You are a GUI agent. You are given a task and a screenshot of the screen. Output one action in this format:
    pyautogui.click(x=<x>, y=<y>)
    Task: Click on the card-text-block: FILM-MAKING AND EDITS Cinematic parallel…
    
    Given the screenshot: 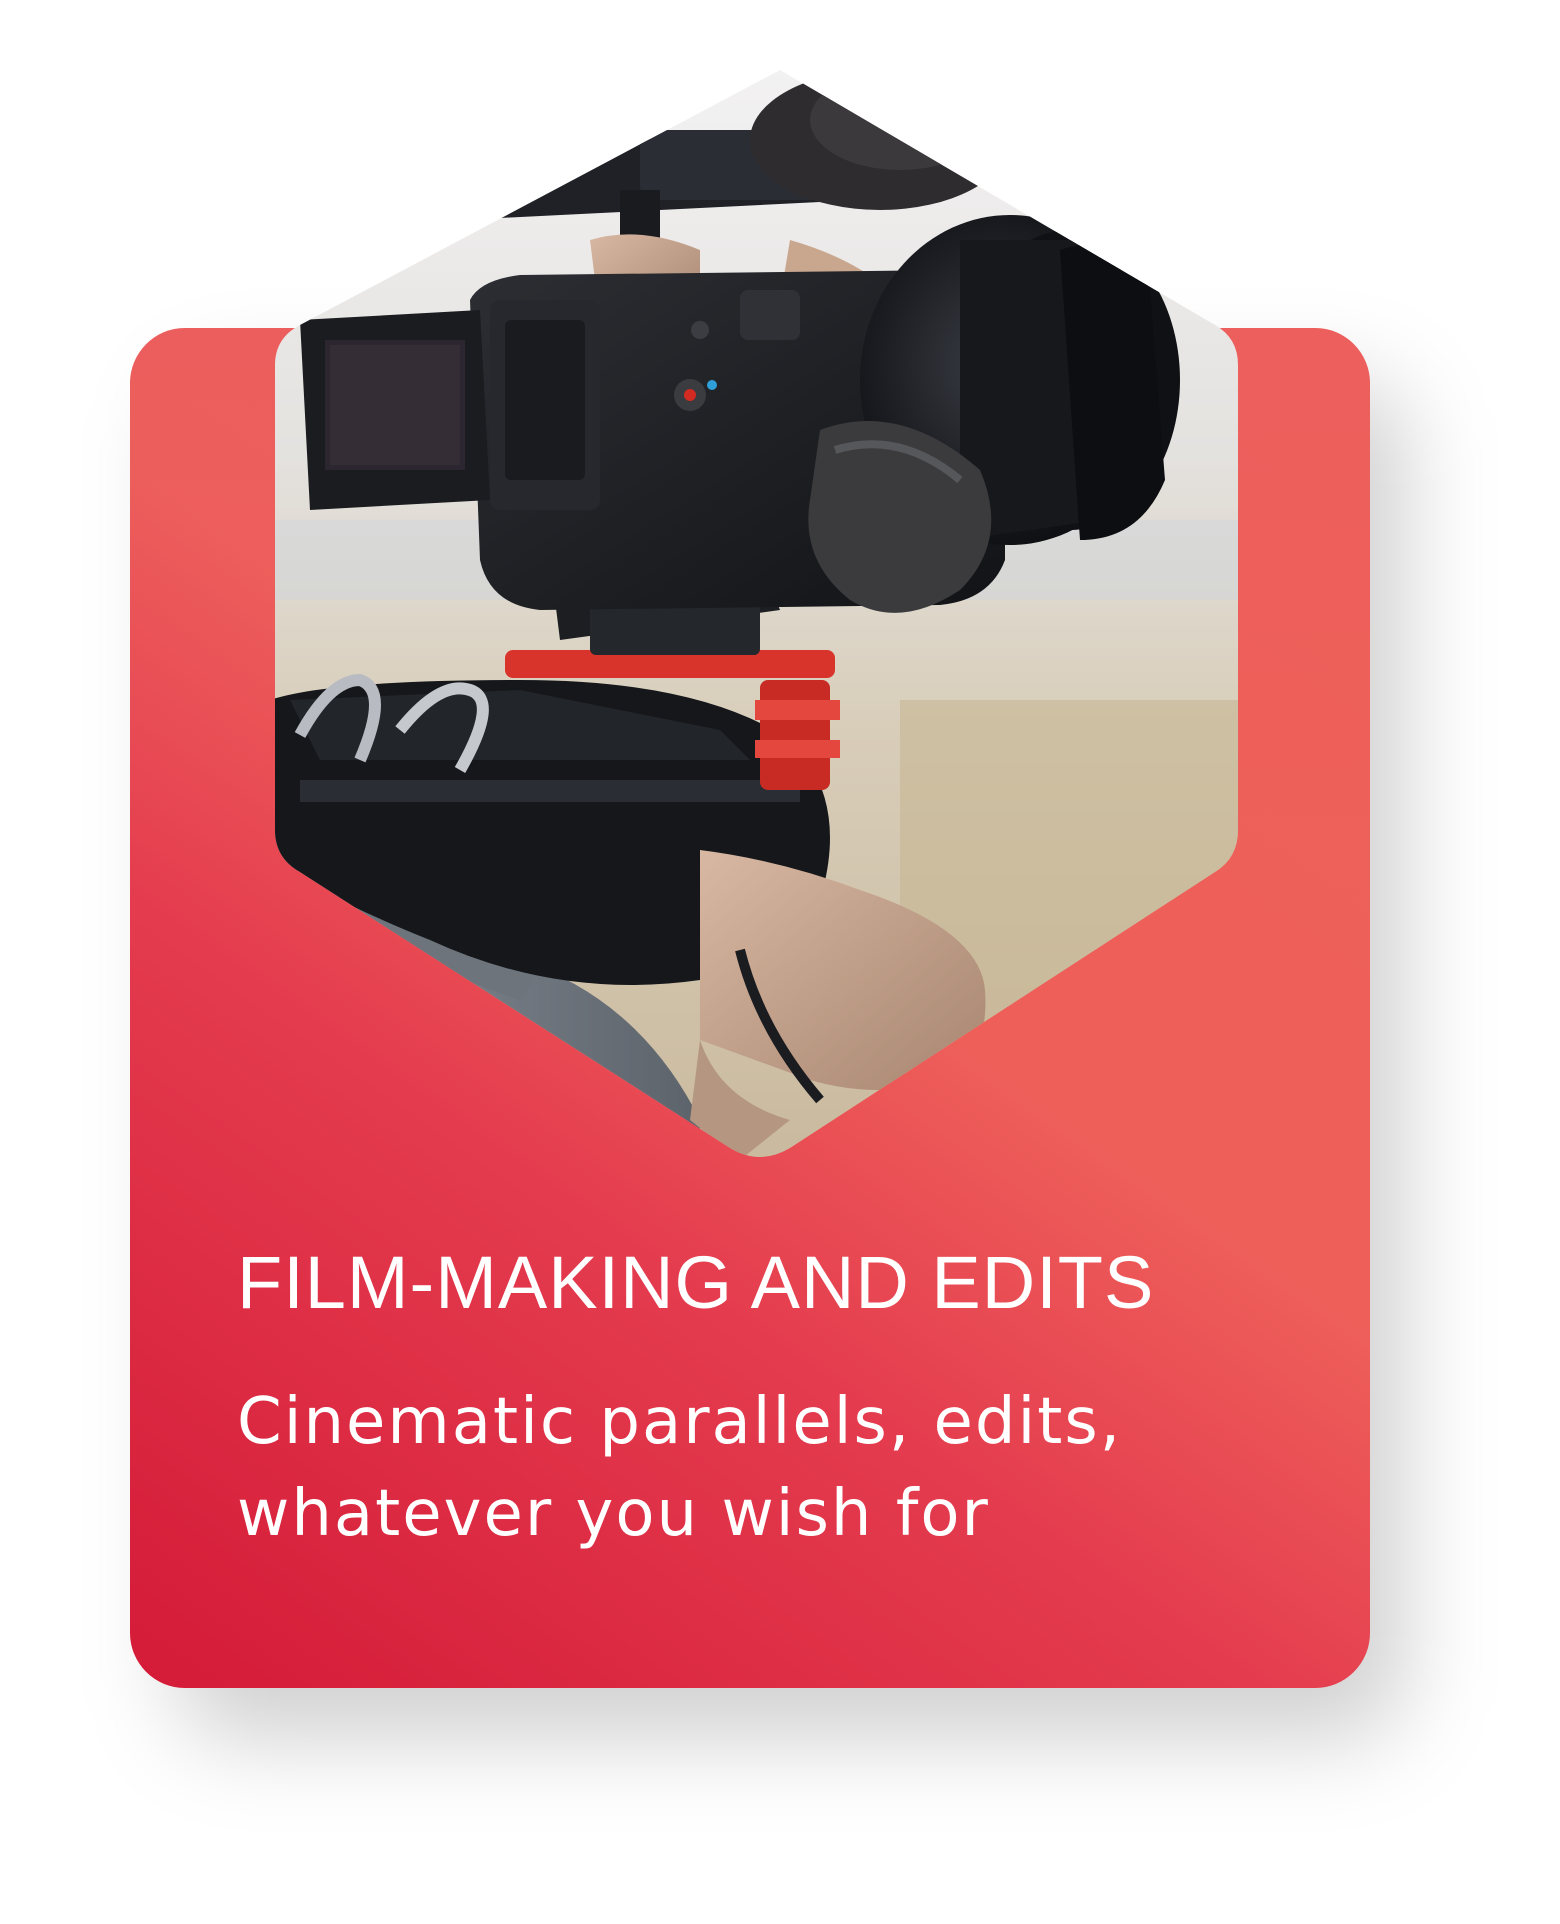 What is the action you would take?
    pyautogui.click(x=767, y=1400)
    